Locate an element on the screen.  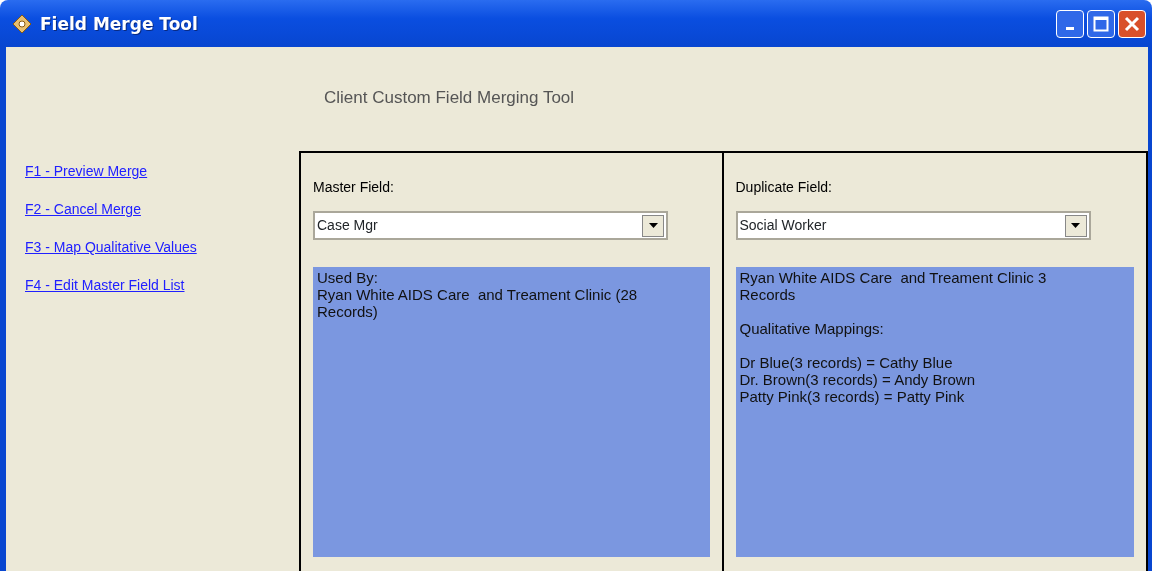
app-icon is located at coordinates (22, 23).